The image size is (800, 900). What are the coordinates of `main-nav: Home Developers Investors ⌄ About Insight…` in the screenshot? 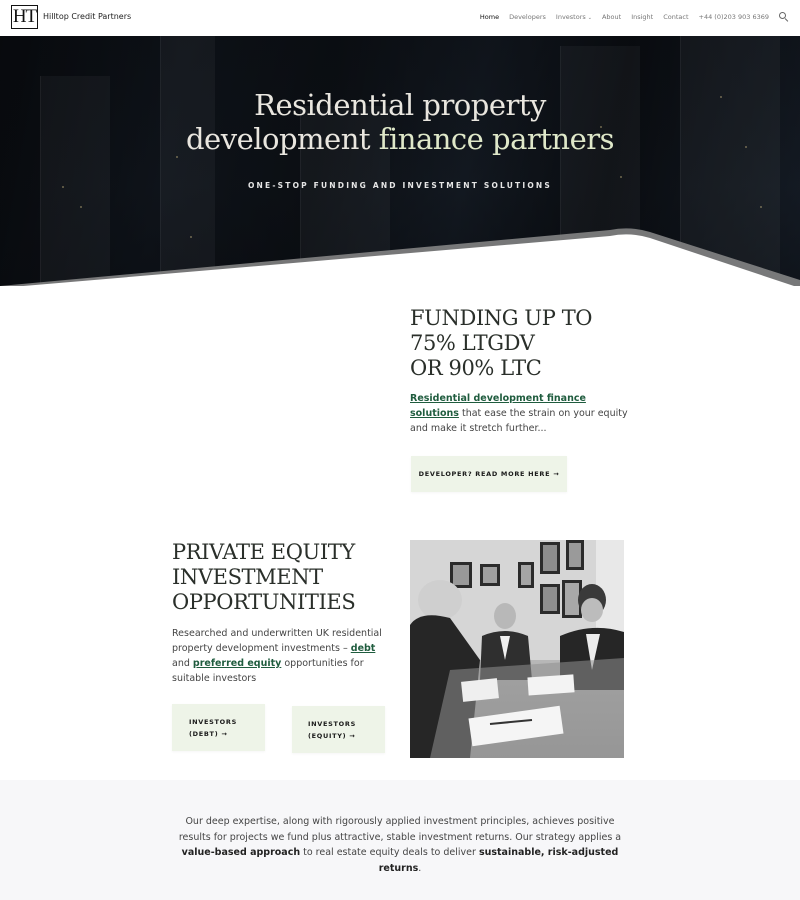 It's located at (629, 16).